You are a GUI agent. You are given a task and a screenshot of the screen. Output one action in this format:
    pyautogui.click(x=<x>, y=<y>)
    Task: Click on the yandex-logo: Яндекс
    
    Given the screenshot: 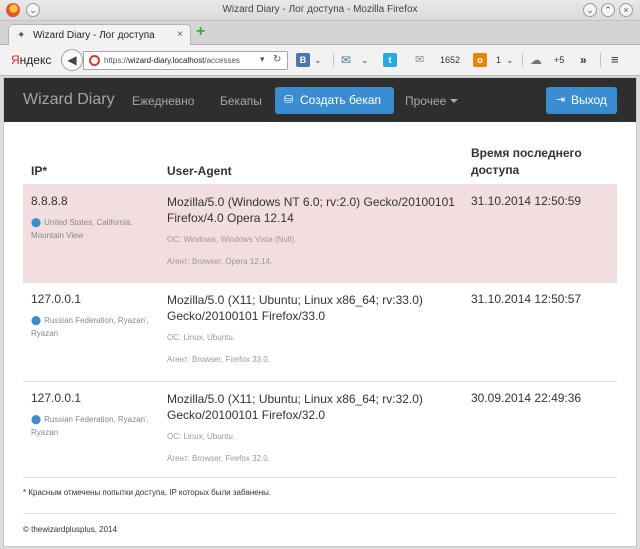 What is the action you would take?
    pyautogui.click(x=31, y=60)
    